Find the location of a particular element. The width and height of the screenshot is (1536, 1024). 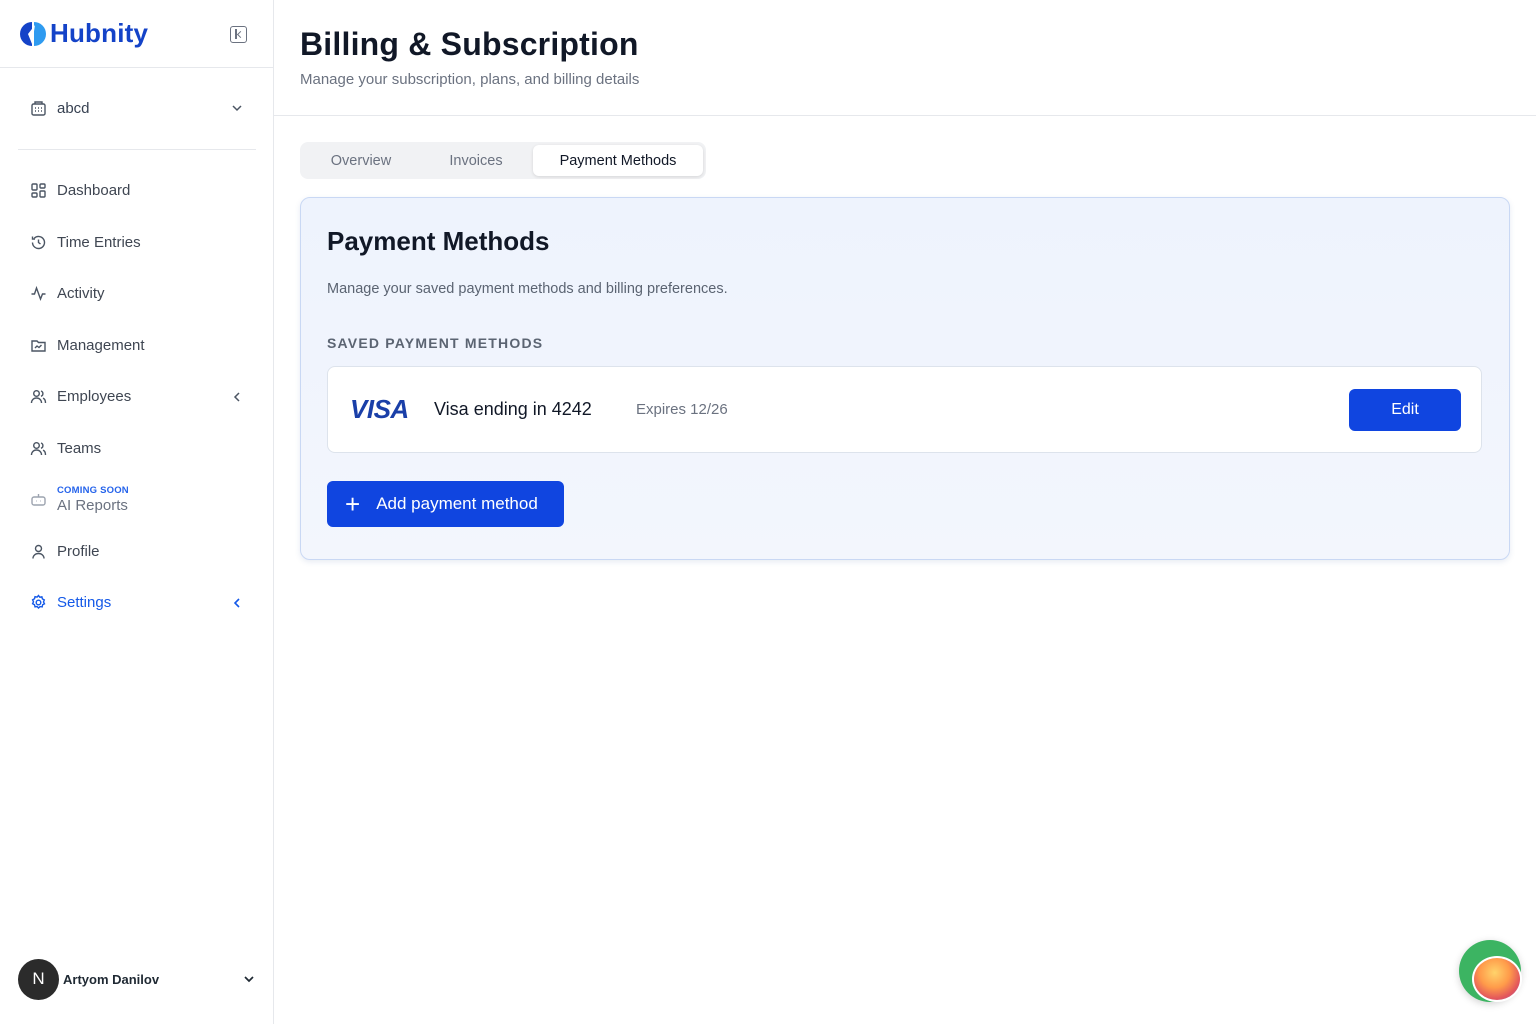

sidebar-collapse-icon is located at coordinates (238, 34).